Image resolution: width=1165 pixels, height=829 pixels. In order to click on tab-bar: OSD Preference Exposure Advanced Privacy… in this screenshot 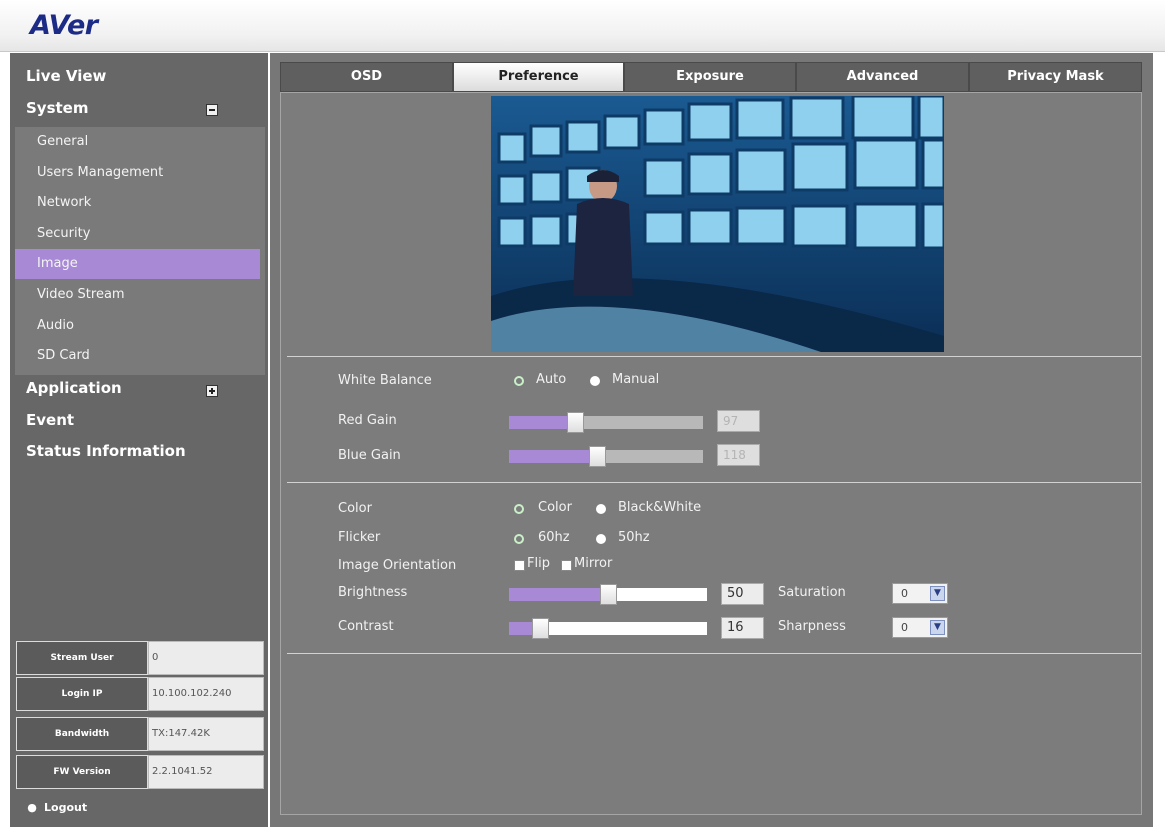, I will do `click(711, 77)`.